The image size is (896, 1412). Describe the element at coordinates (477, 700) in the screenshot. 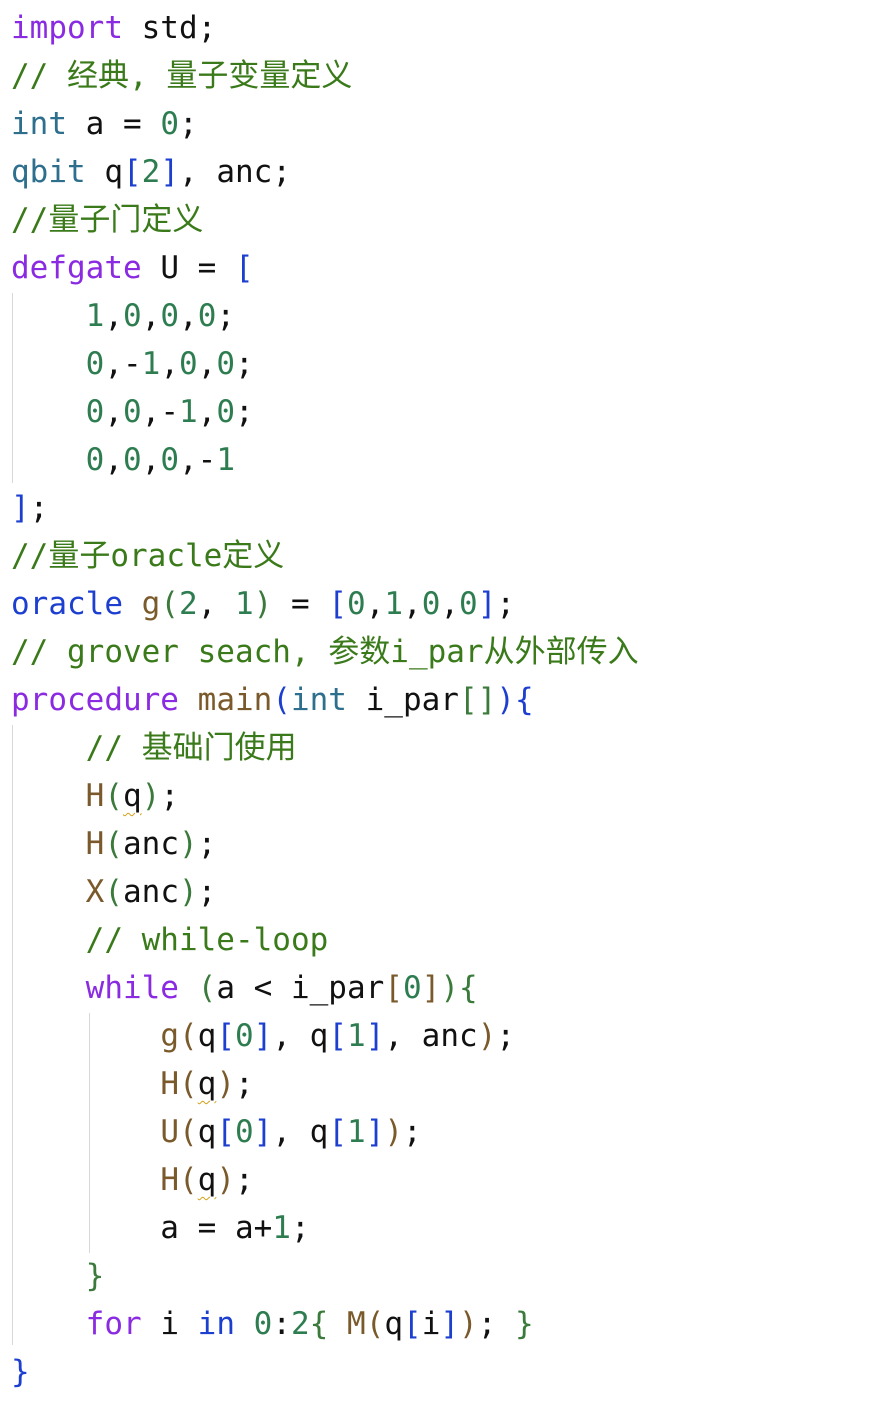

I see `code-token: []` at that location.